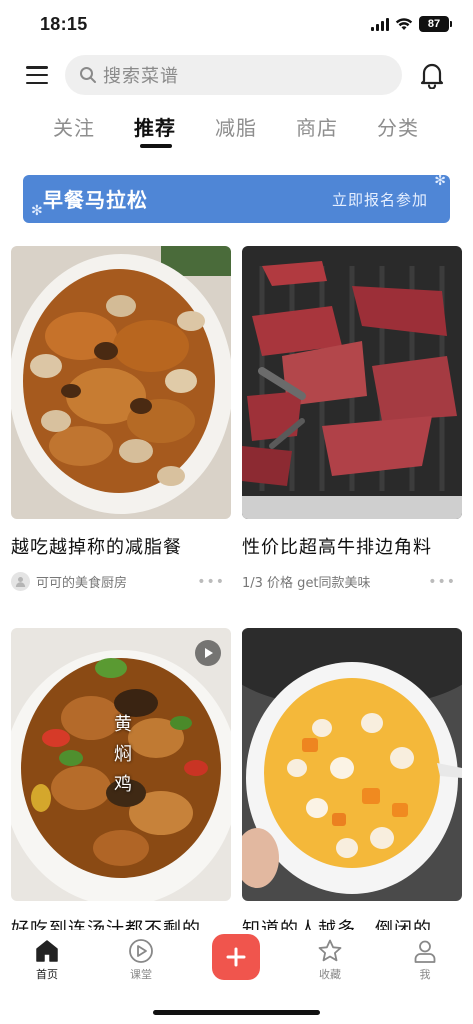 Image resolution: width=473 pixels, height=1024 pixels. What do you see at coordinates (380, 24) in the screenshot?
I see `cellular-signal-icon` at bounding box center [380, 24].